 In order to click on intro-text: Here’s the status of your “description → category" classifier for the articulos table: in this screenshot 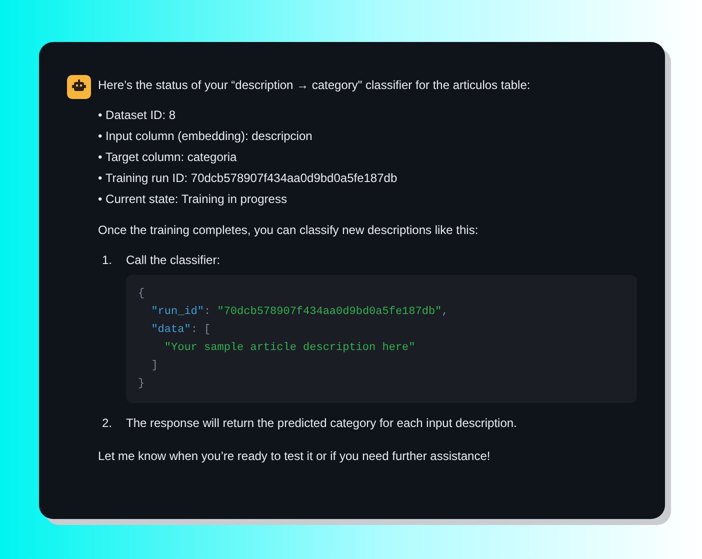, I will do `click(315, 85)`.